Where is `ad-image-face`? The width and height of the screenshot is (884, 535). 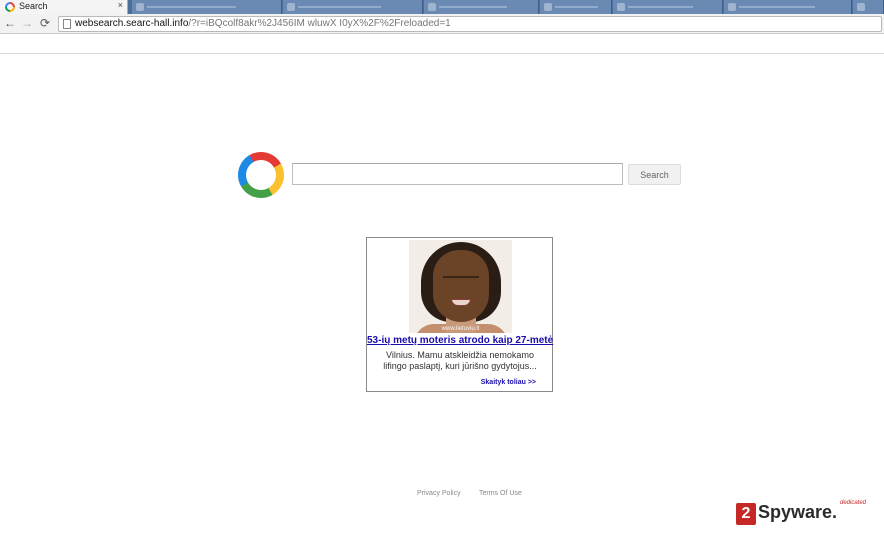
ad-image-face is located at coordinates (461, 286).